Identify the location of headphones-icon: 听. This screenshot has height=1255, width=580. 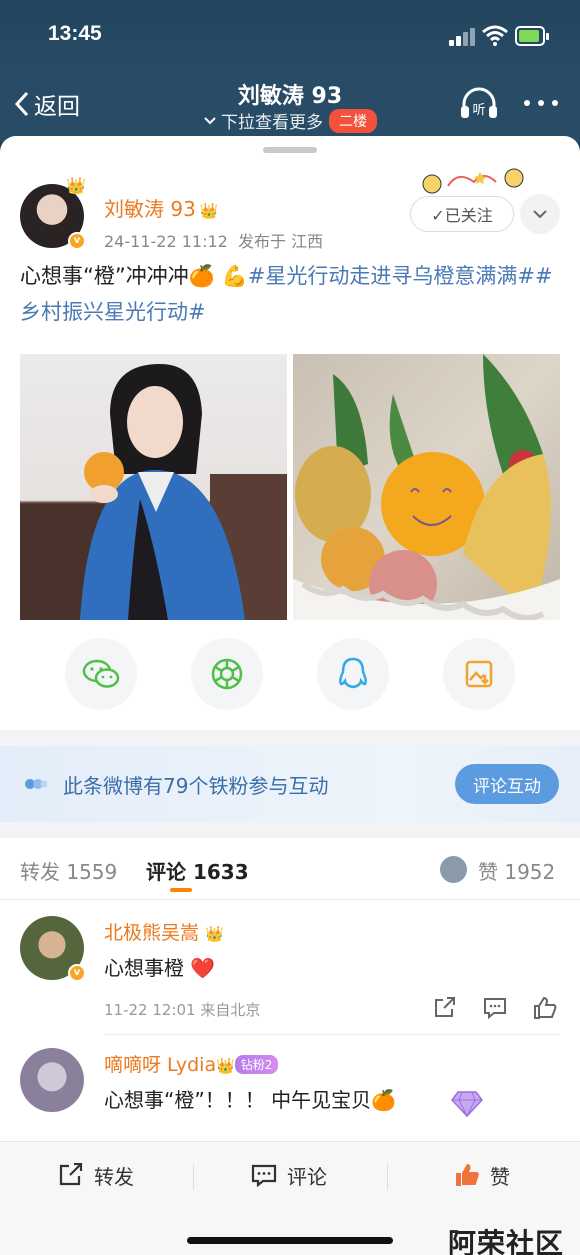
(479, 102).